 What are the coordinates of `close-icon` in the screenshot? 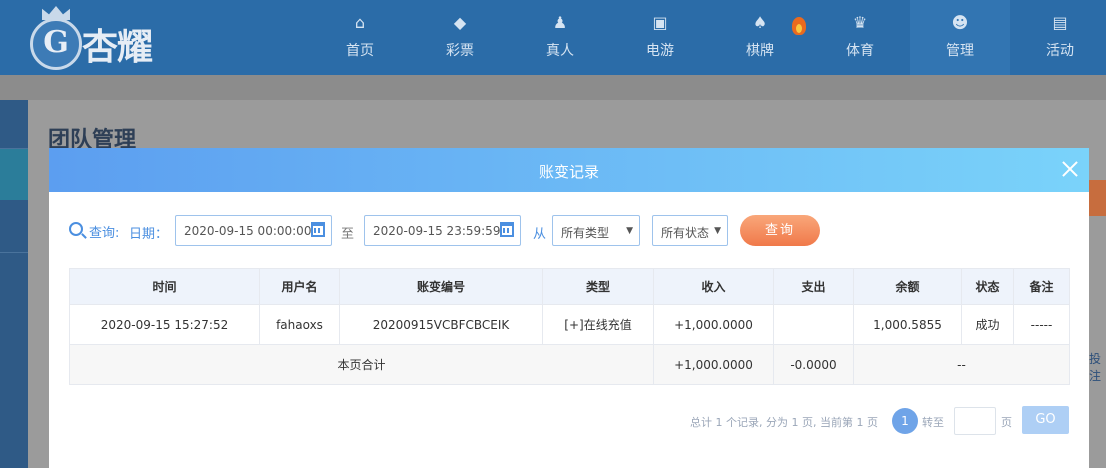 It's located at (1070, 169).